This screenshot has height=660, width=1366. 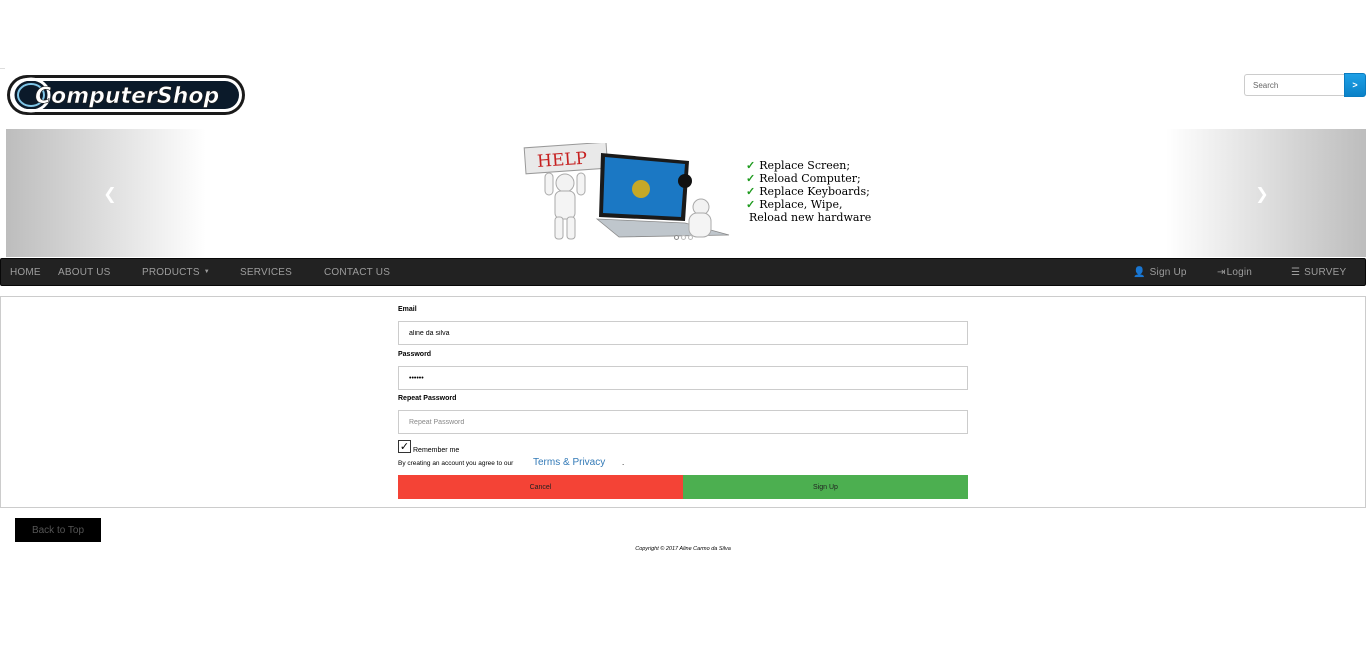 I want to click on repeat-password-field, so click(x=683, y=422).